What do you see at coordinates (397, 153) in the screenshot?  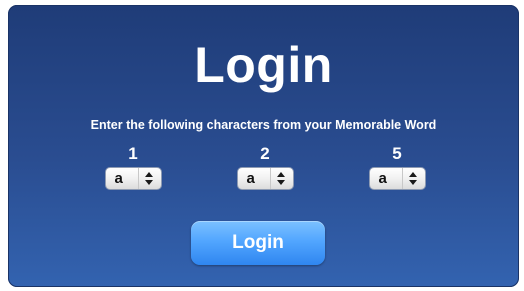 I see `position-number: 5` at bounding box center [397, 153].